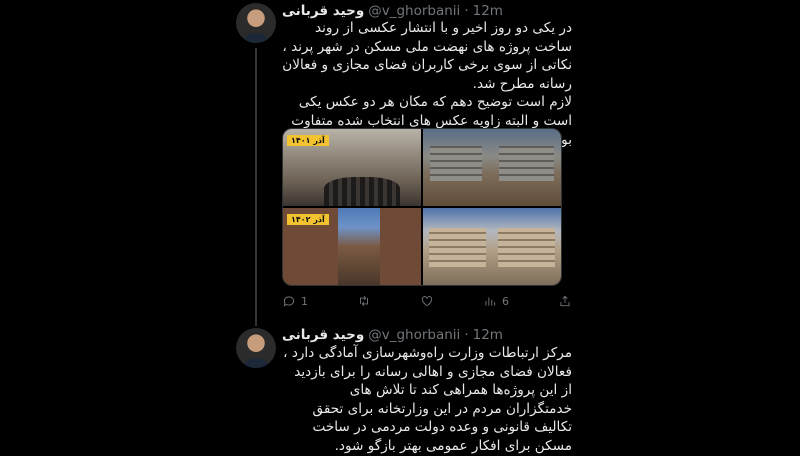 This screenshot has width=800, height=456. I want to click on date-tag: آذر ۱۴۰۲, so click(308, 219).